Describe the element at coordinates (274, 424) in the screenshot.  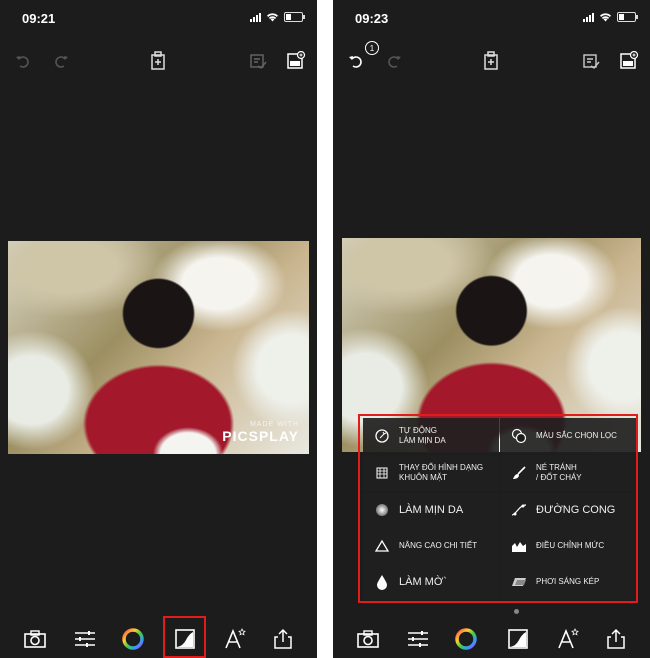
I see `watermark-line1: MADE WITH` at that location.